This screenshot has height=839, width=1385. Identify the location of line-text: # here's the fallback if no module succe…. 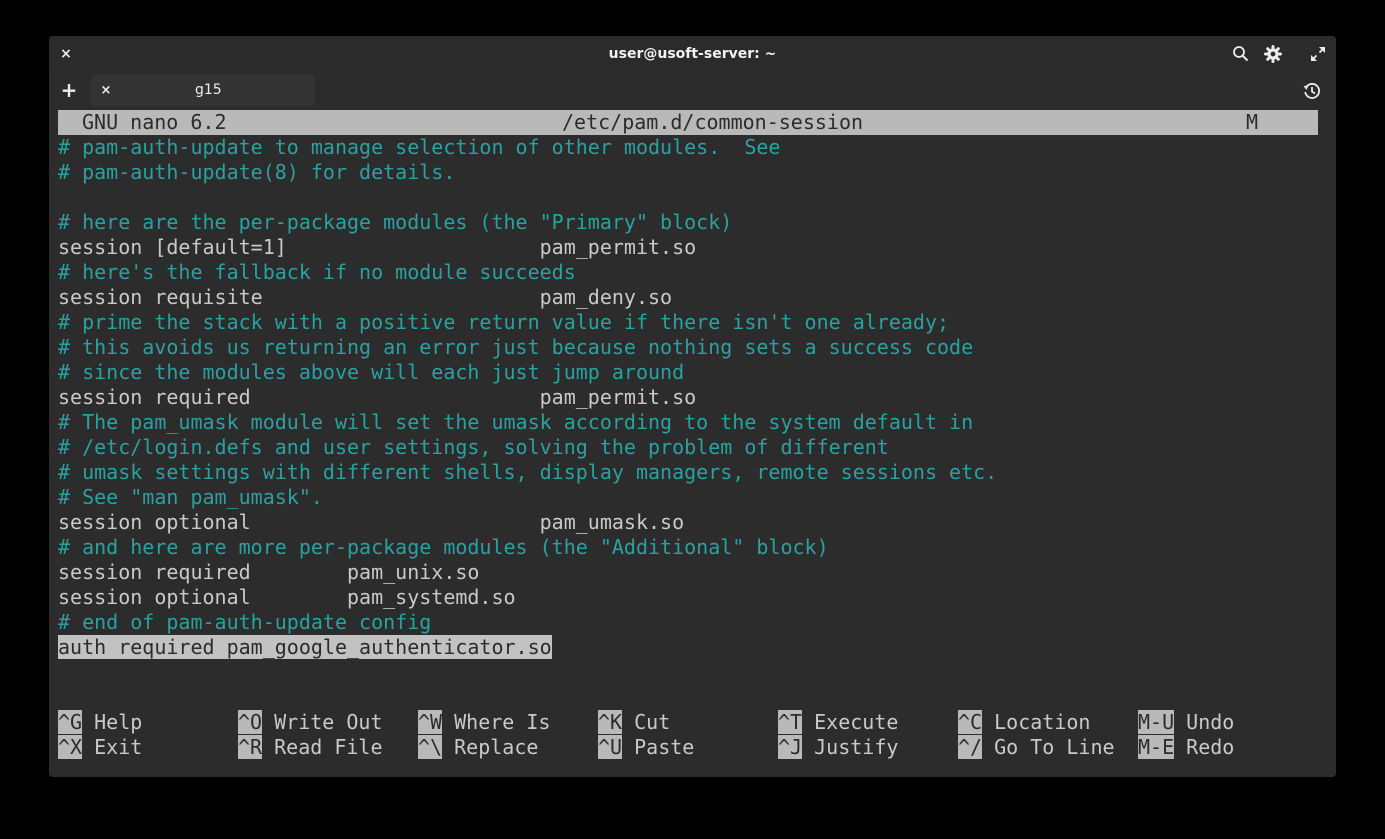
(317, 272).